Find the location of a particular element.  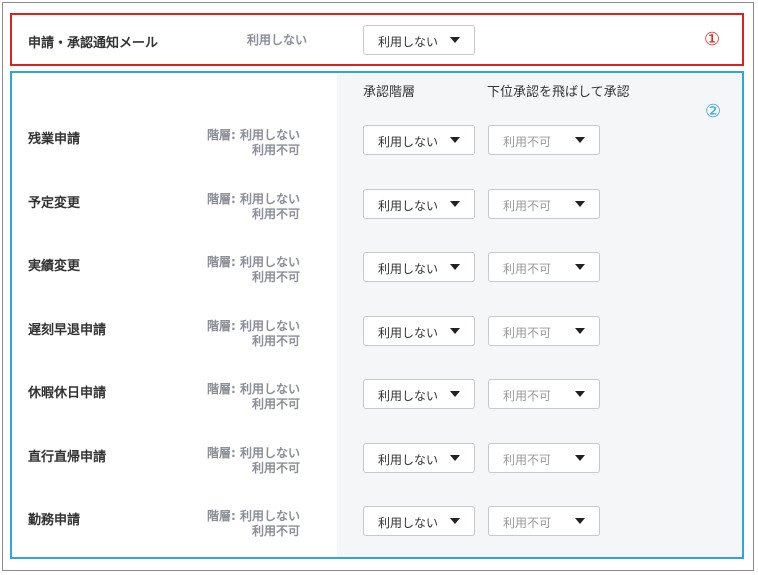

request-type-label: 直行直帰申請 is located at coordinates (67, 457).